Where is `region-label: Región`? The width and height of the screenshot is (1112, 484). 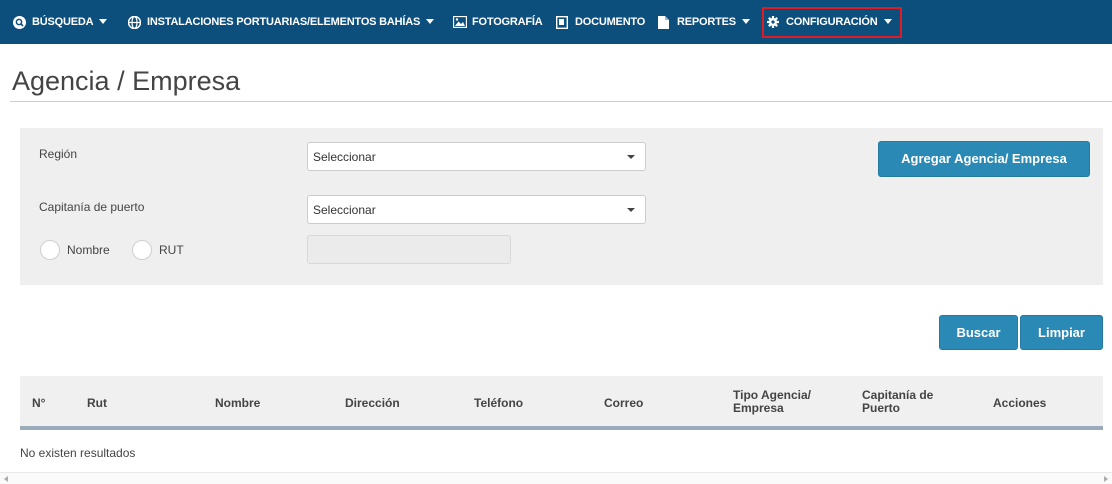 region-label: Región is located at coordinates (58, 154).